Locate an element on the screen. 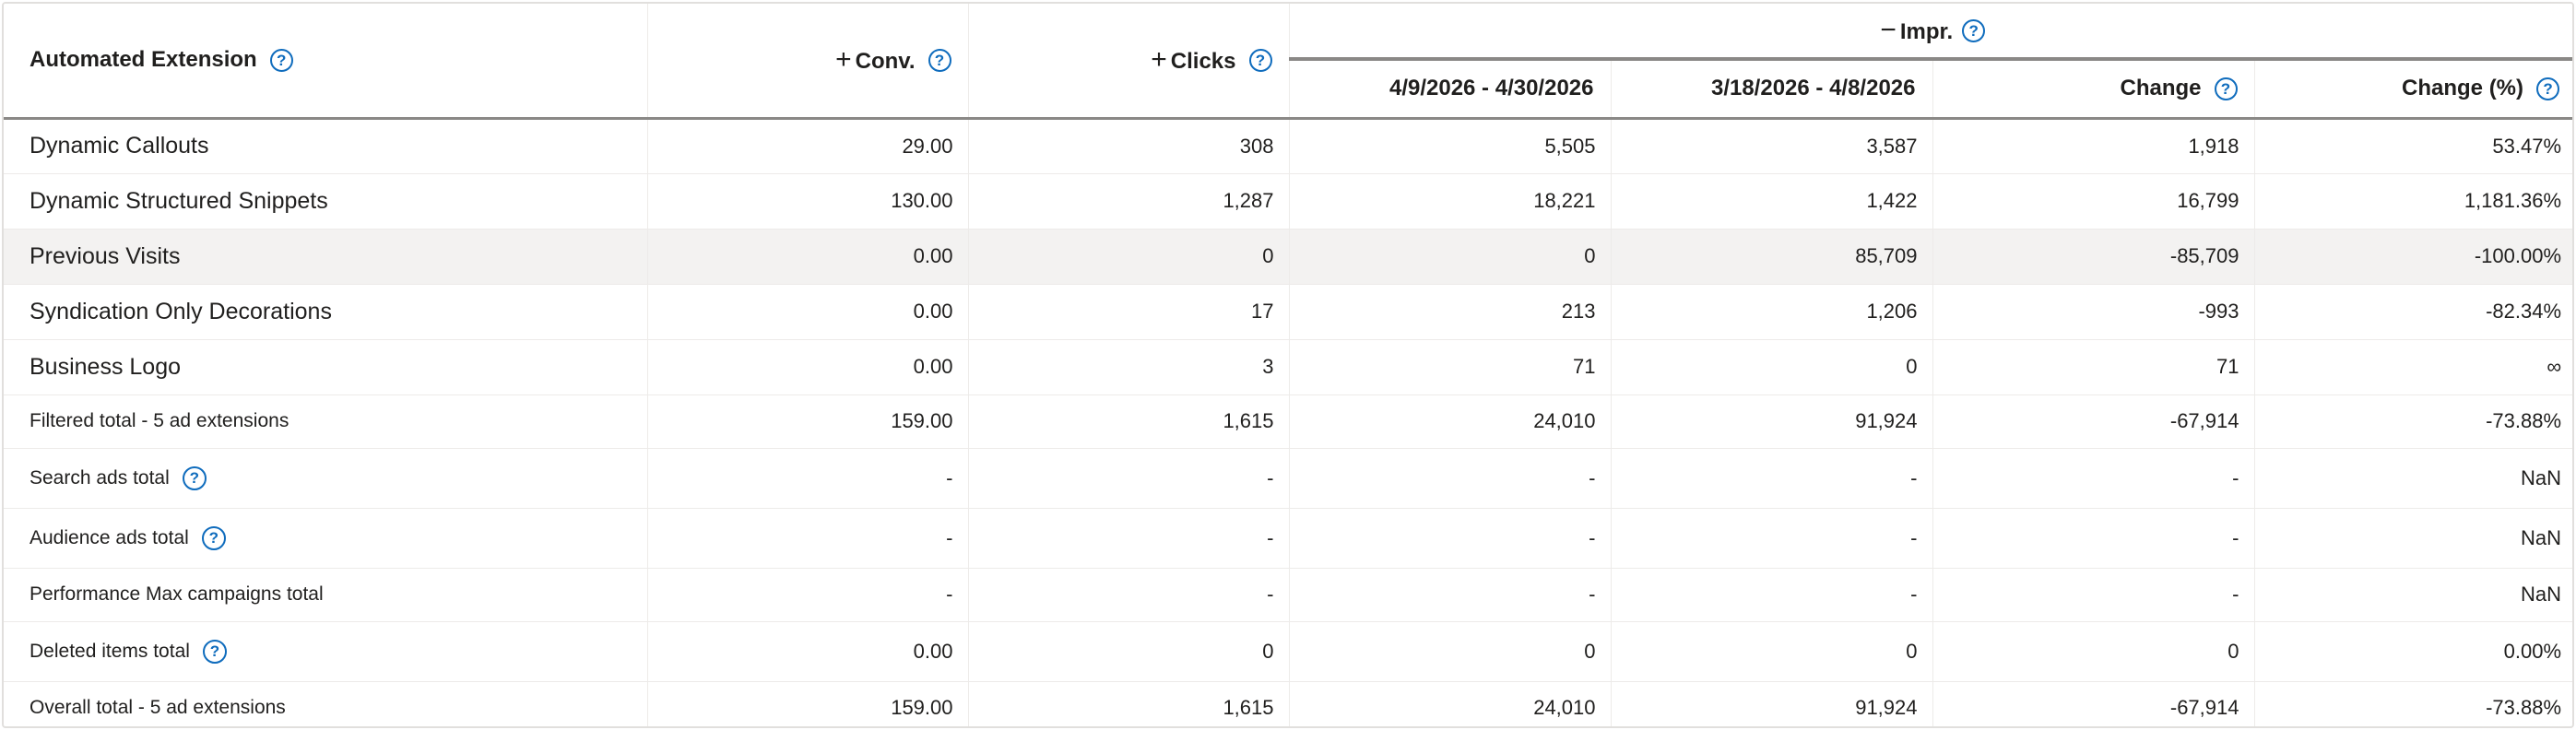 This screenshot has width=2576, height=730. column-header-clicks: + Clicks ? is located at coordinates (1129, 62).